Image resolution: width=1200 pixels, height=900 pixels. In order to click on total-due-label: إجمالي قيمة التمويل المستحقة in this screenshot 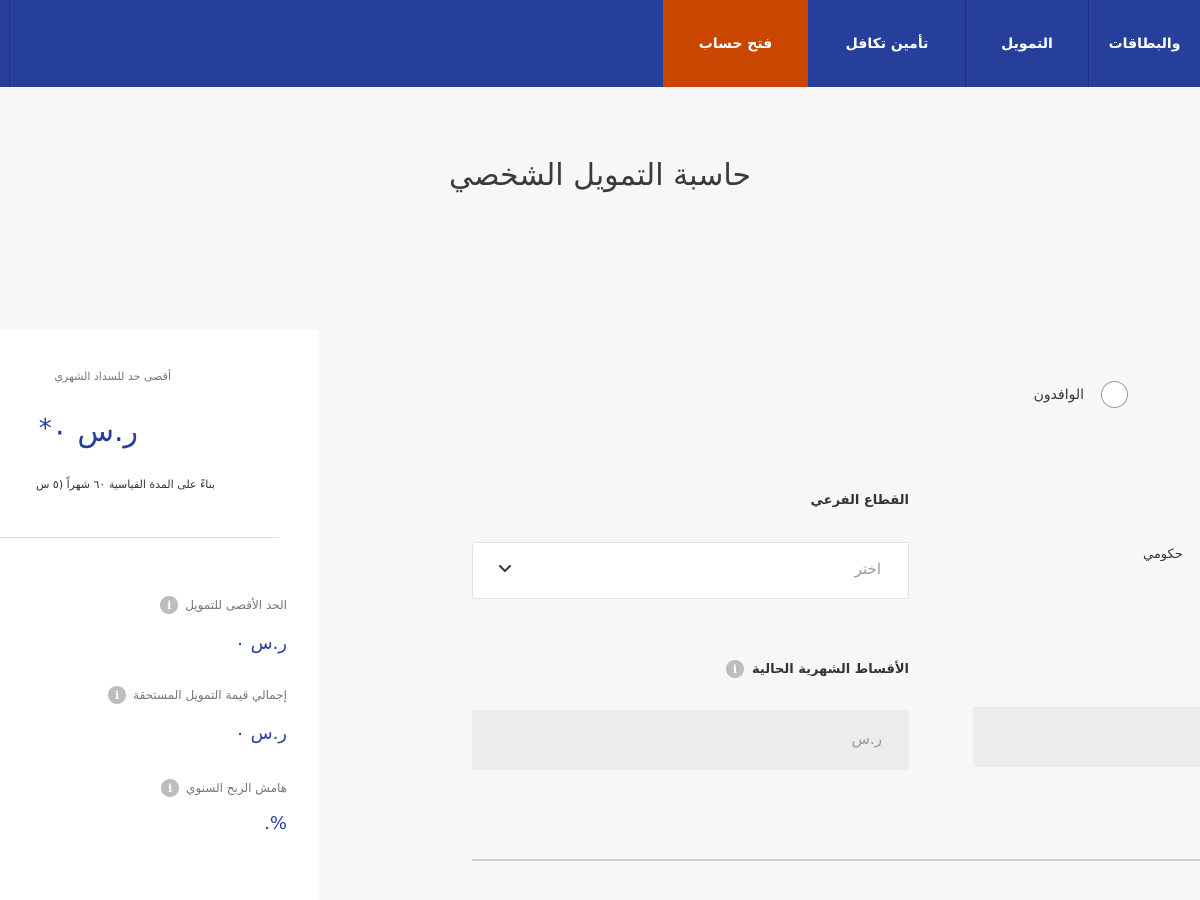, I will do `click(210, 695)`.